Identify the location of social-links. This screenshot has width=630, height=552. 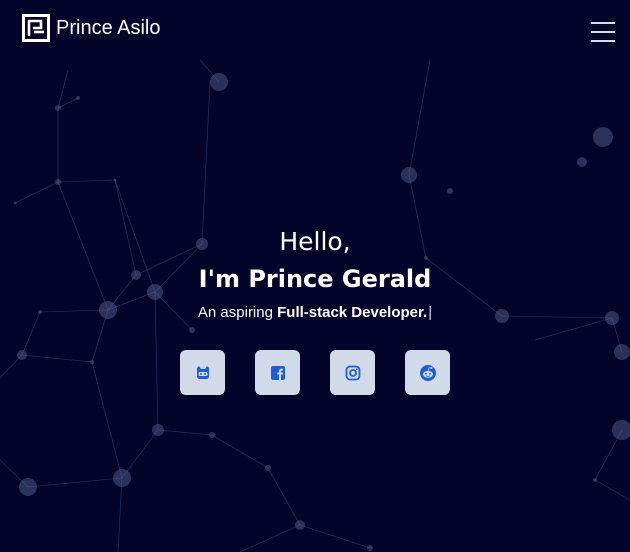
(315, 372).